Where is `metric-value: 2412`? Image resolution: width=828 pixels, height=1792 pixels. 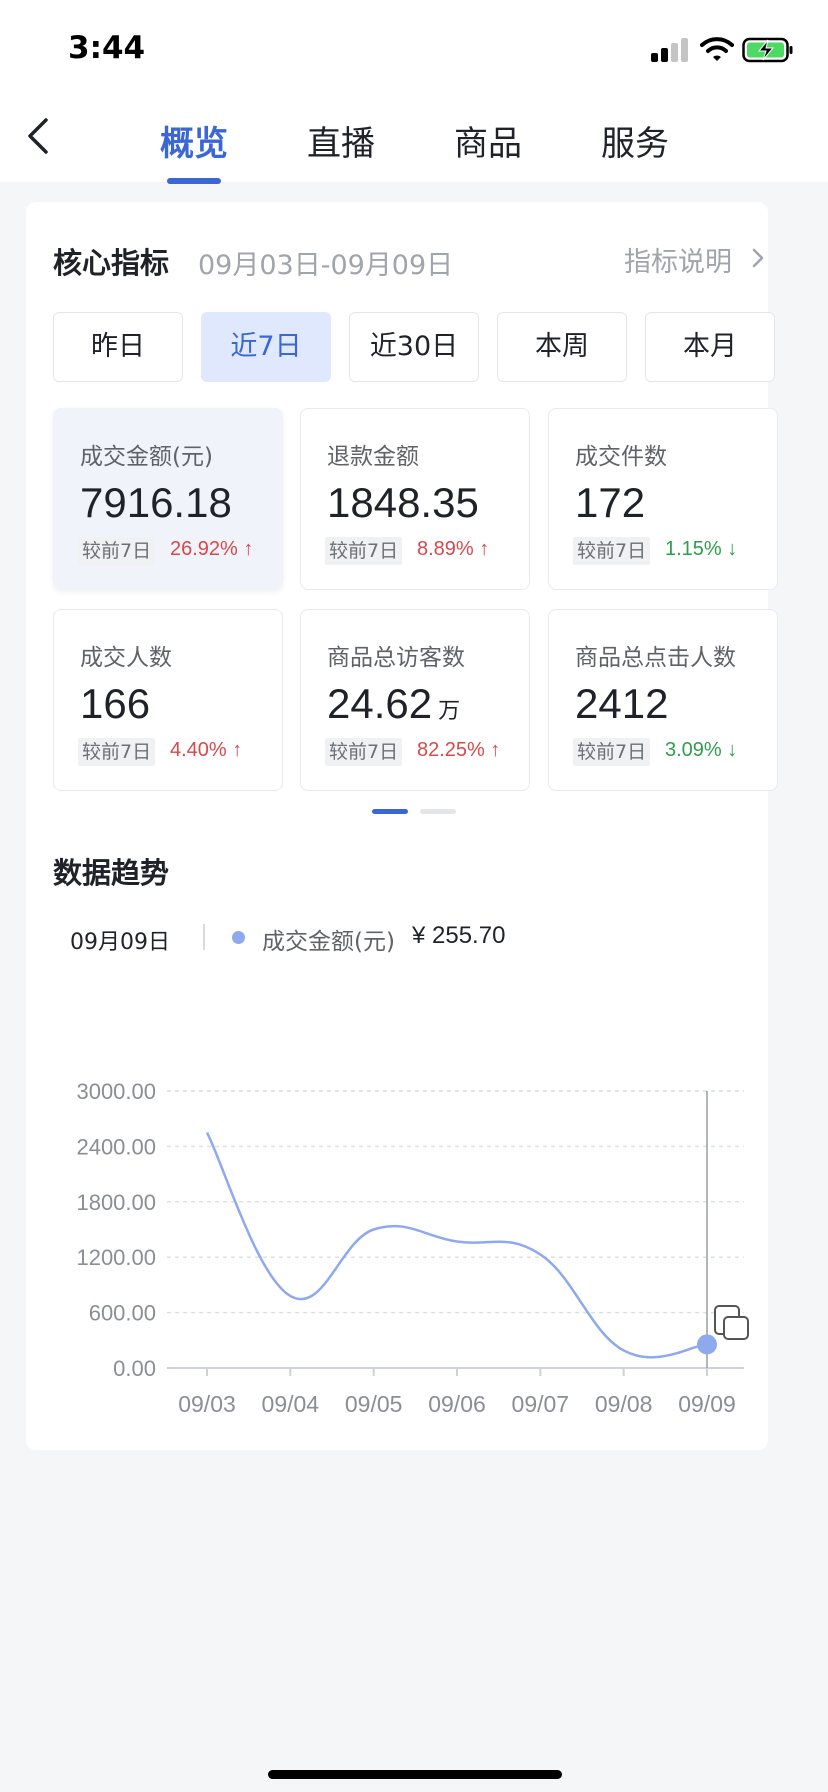 metric-value: 2412 is located at coordinates (622, 703).